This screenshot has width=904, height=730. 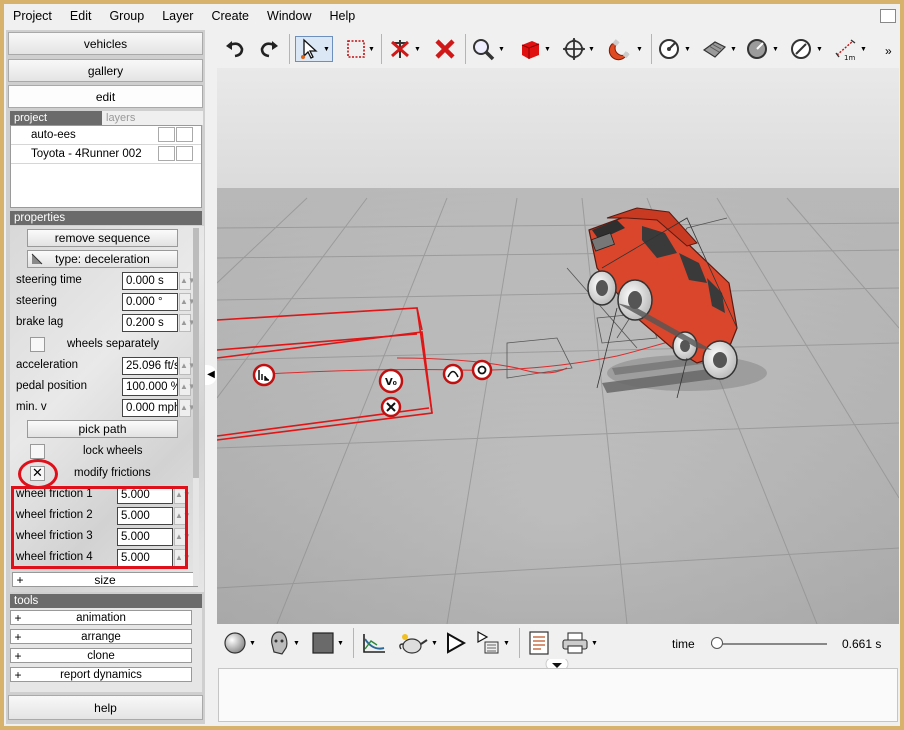 I want to click on select-arrow-icon: ▼, so click(x=314, y=49).